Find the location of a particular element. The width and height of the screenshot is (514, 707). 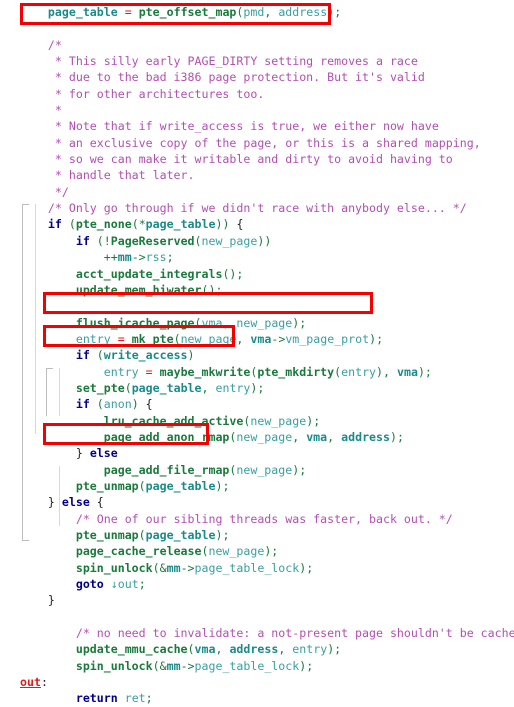

code-line: page_cache_release(new_page); is located at coordinates (257, 551).